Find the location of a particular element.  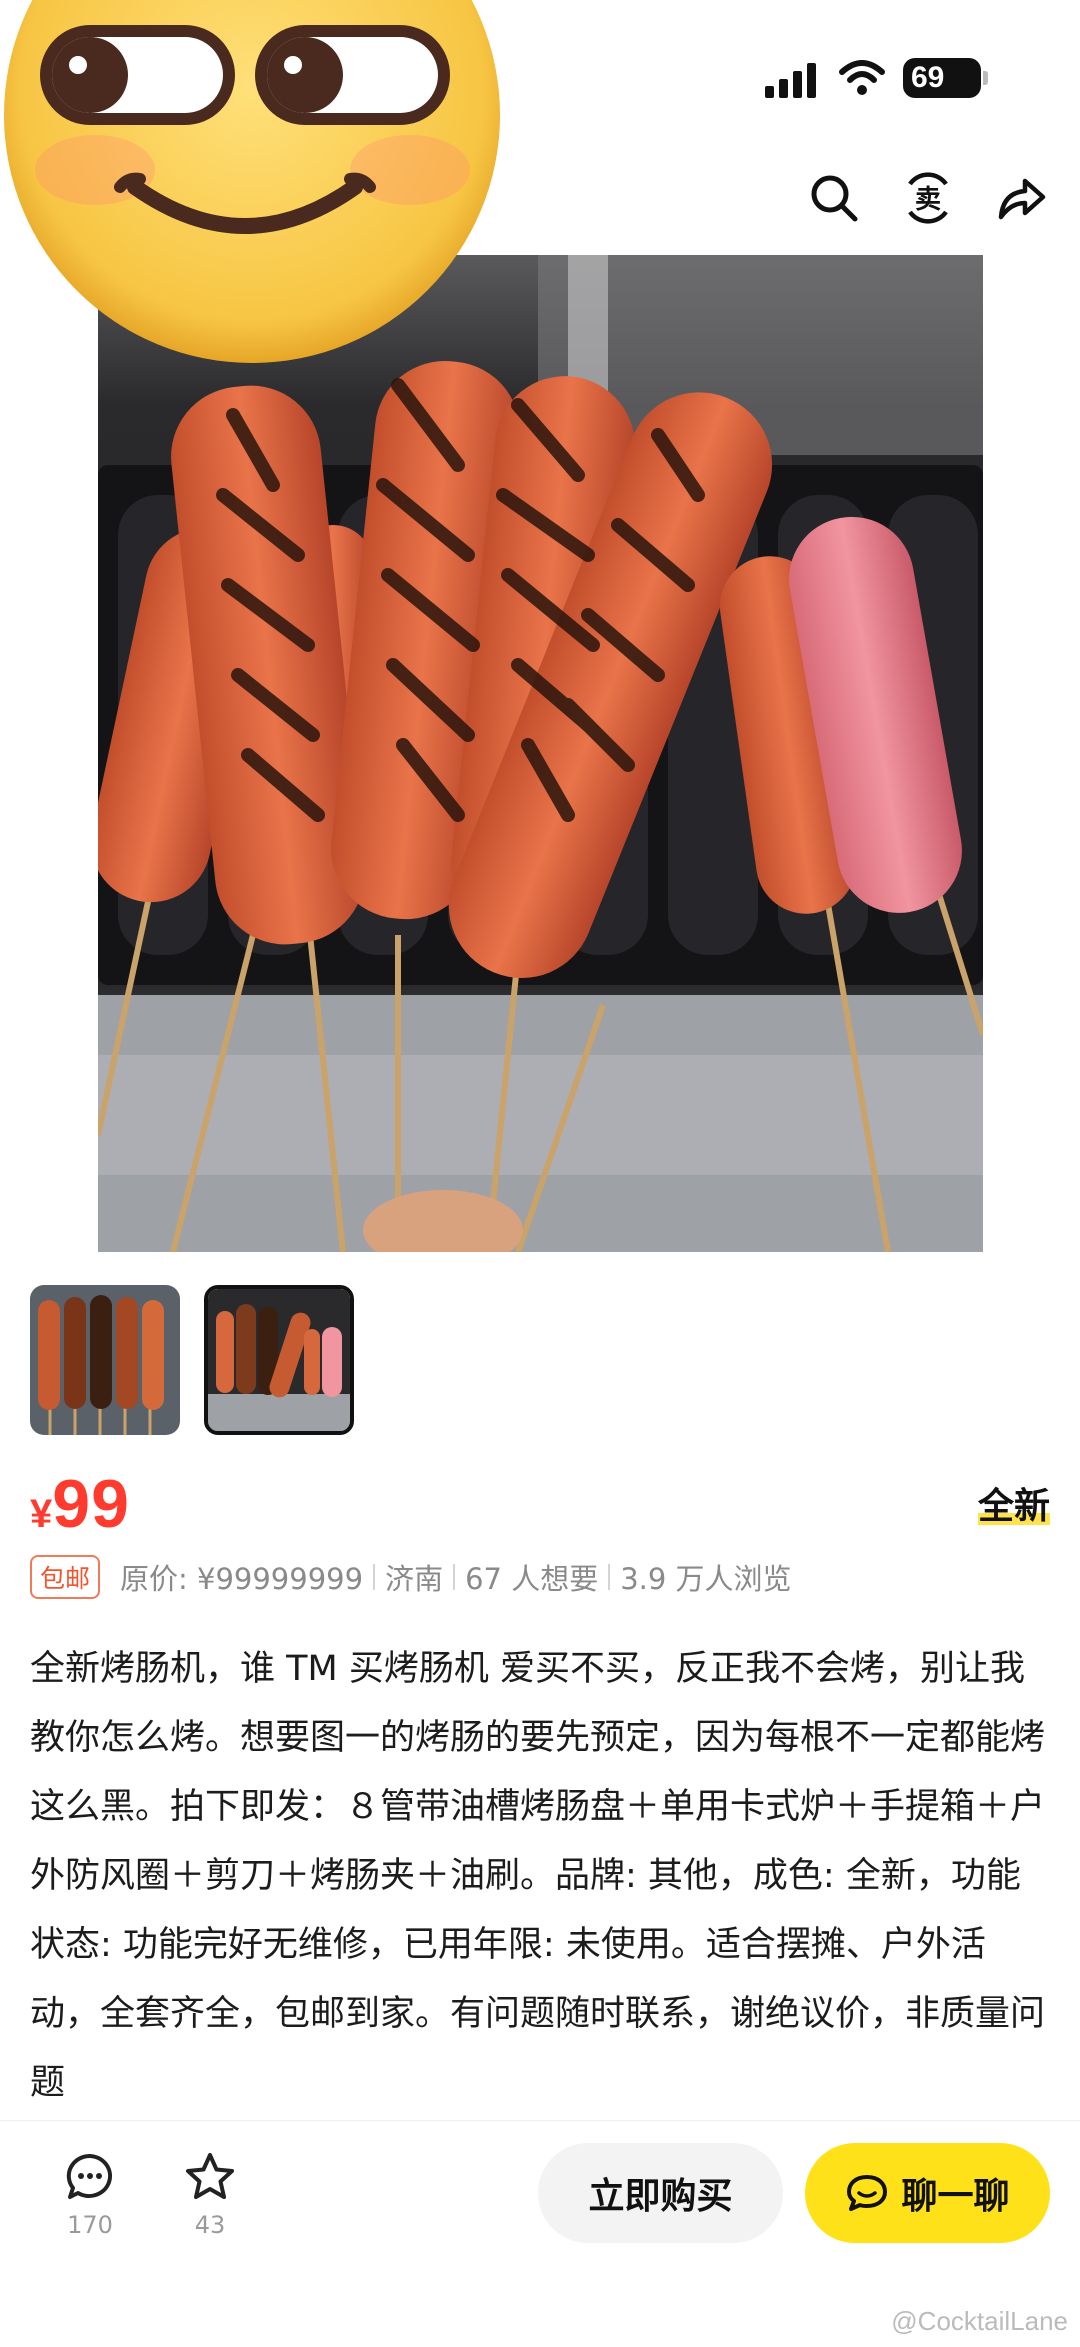

bottom-action-bar: 170 43 立即购买 聊一聊 @CocktailLane is located at coordinates (540, 2233).